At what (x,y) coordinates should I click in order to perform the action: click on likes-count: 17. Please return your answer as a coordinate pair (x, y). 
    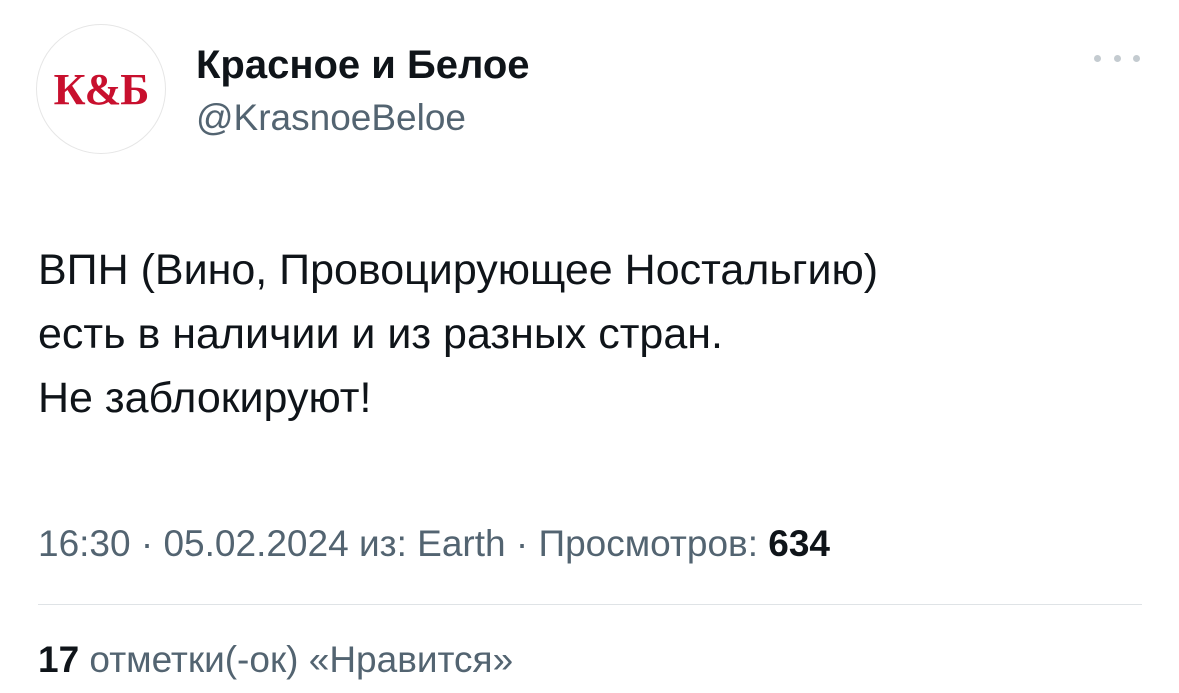
    Looking at the image, I should click on (59, 659).